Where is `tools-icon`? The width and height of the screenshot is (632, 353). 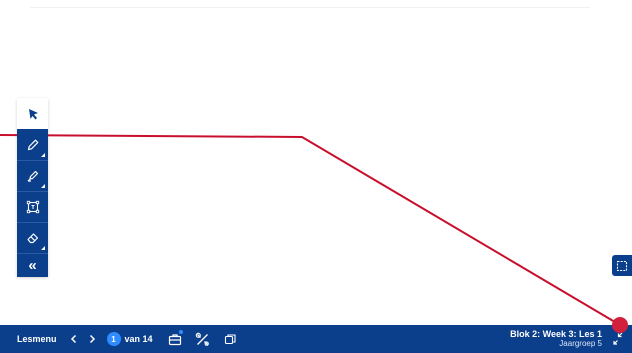
tools-icon is located at coordinates (202, 339).